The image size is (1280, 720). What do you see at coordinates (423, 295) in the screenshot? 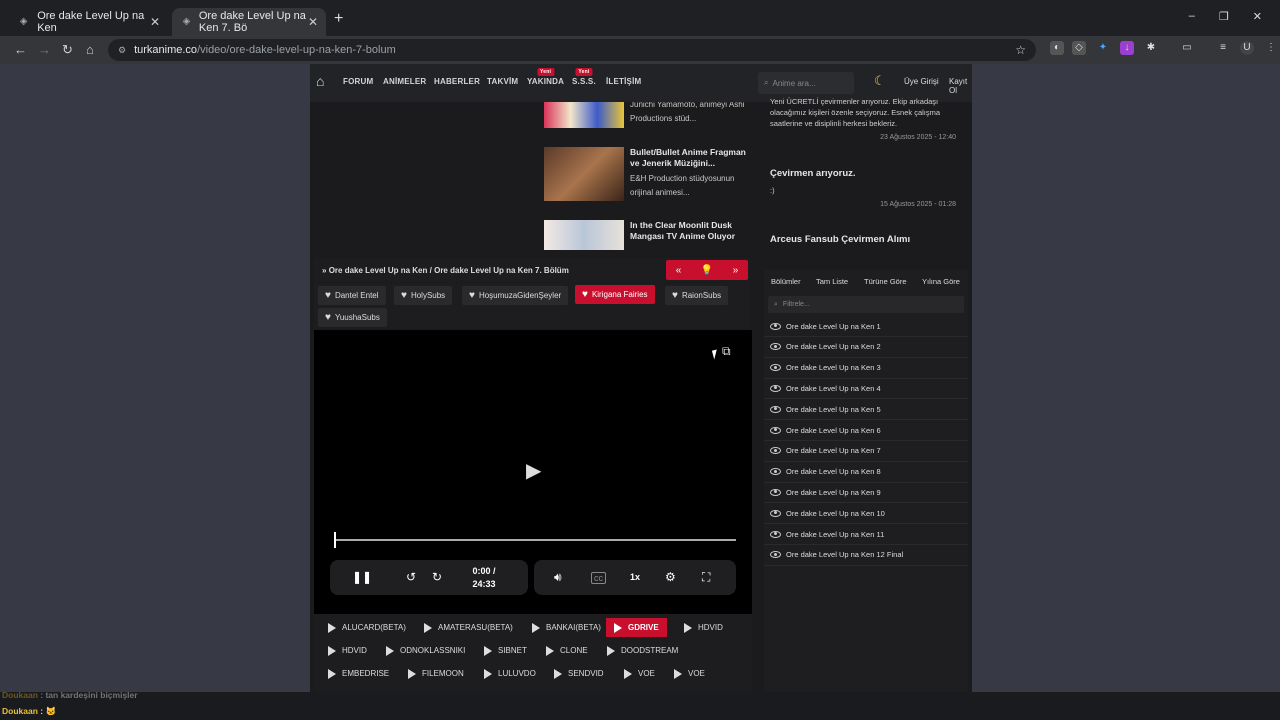
I see `fansub-button: ♥ HolySubs` at bounding box center [423, 295].